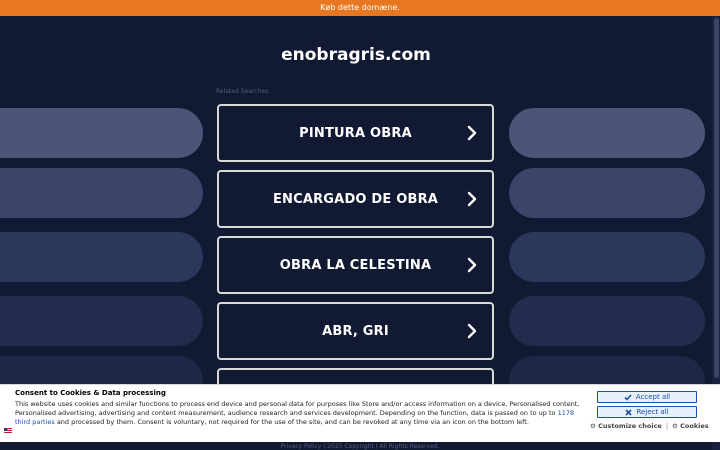  I want to click on search-button-encargado-de-obra: ENCARGADO DE OBRA, so click(355, 199).